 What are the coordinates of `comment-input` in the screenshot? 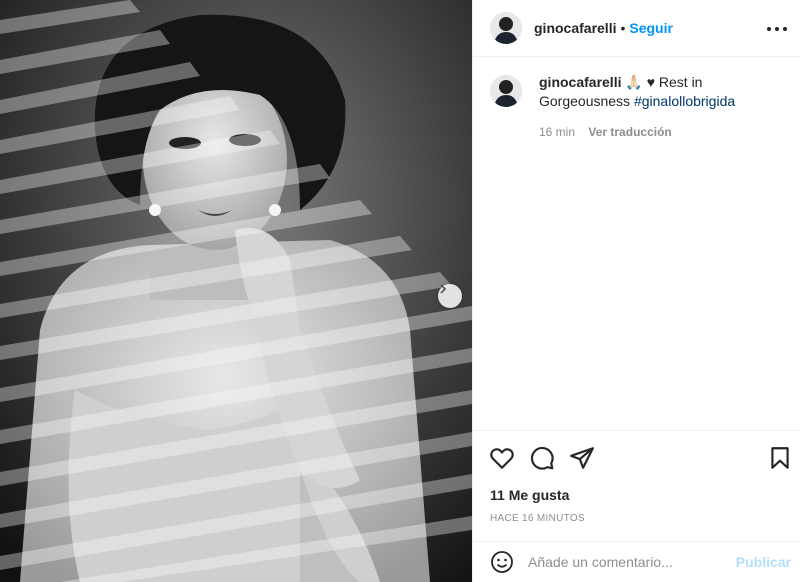 It's located at (633, 562).